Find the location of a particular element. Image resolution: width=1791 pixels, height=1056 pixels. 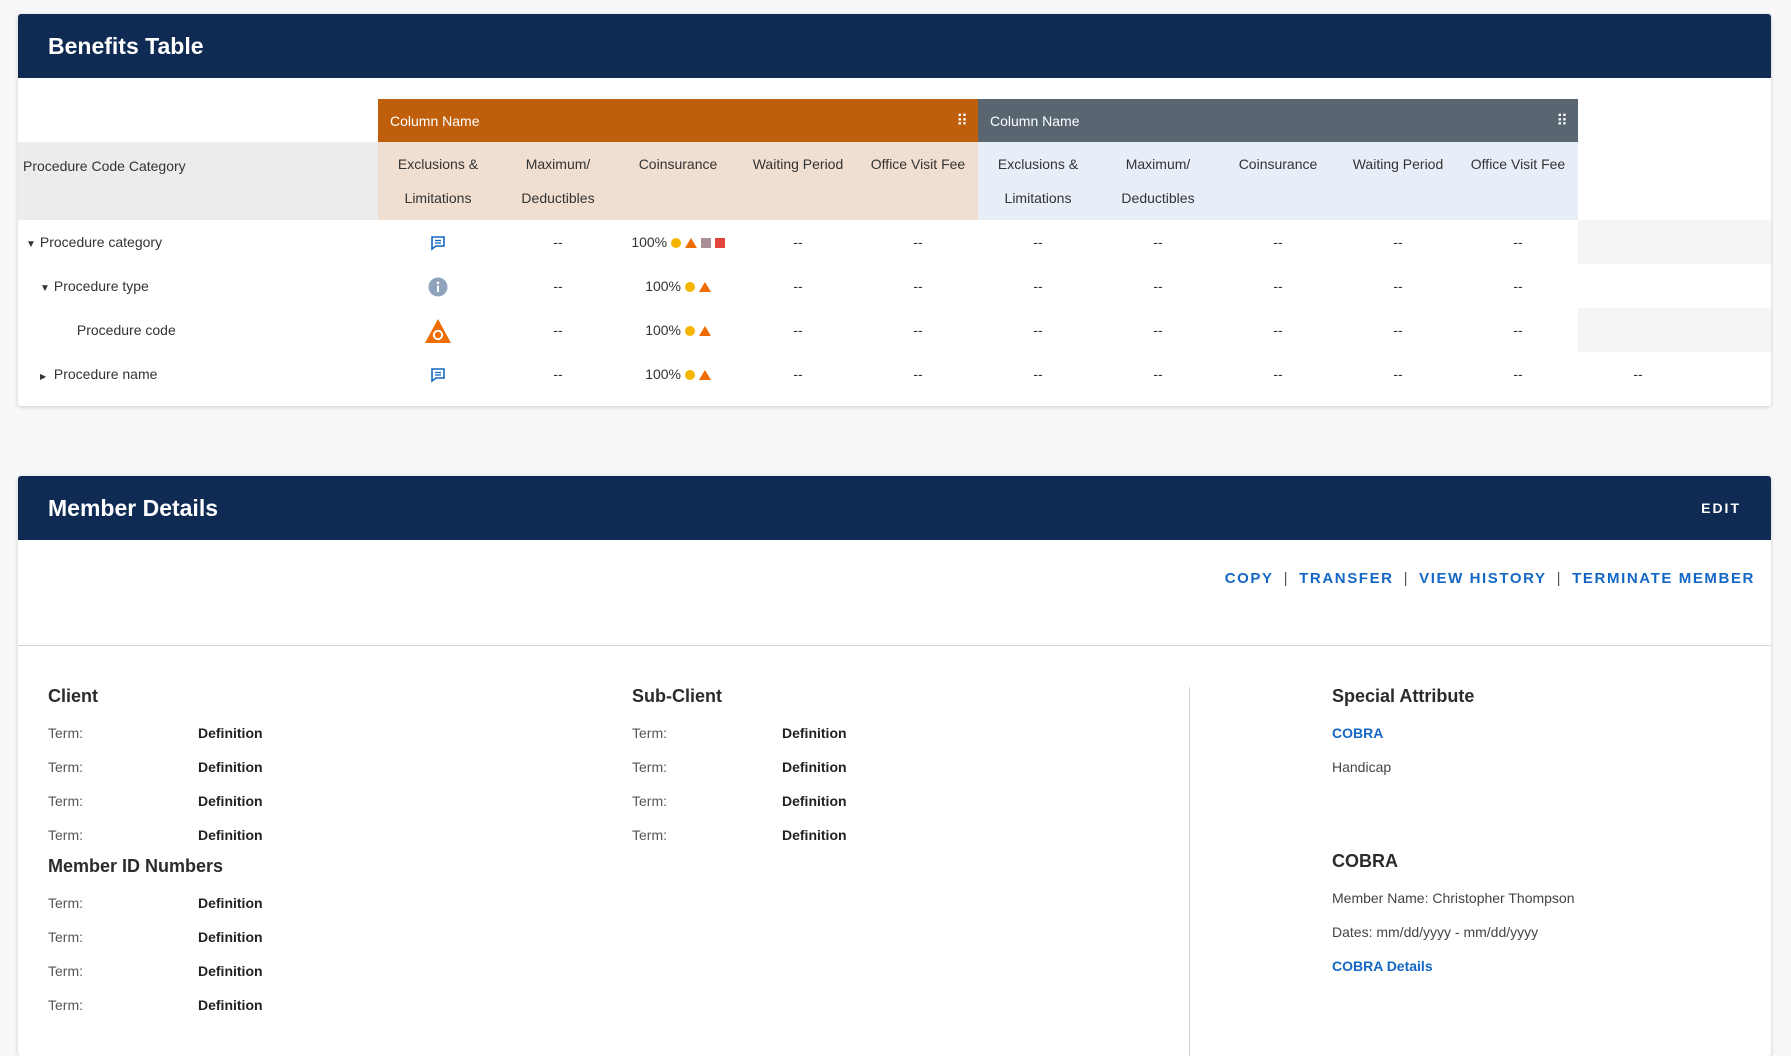

column-divider is located at coordinates (1189, 871).